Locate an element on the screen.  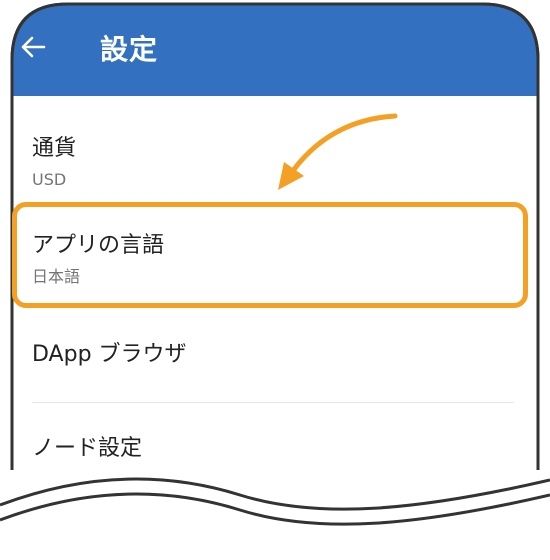
settings-item-dapp-browser: DApp ブラウザ is located at coordinates (272, 355).